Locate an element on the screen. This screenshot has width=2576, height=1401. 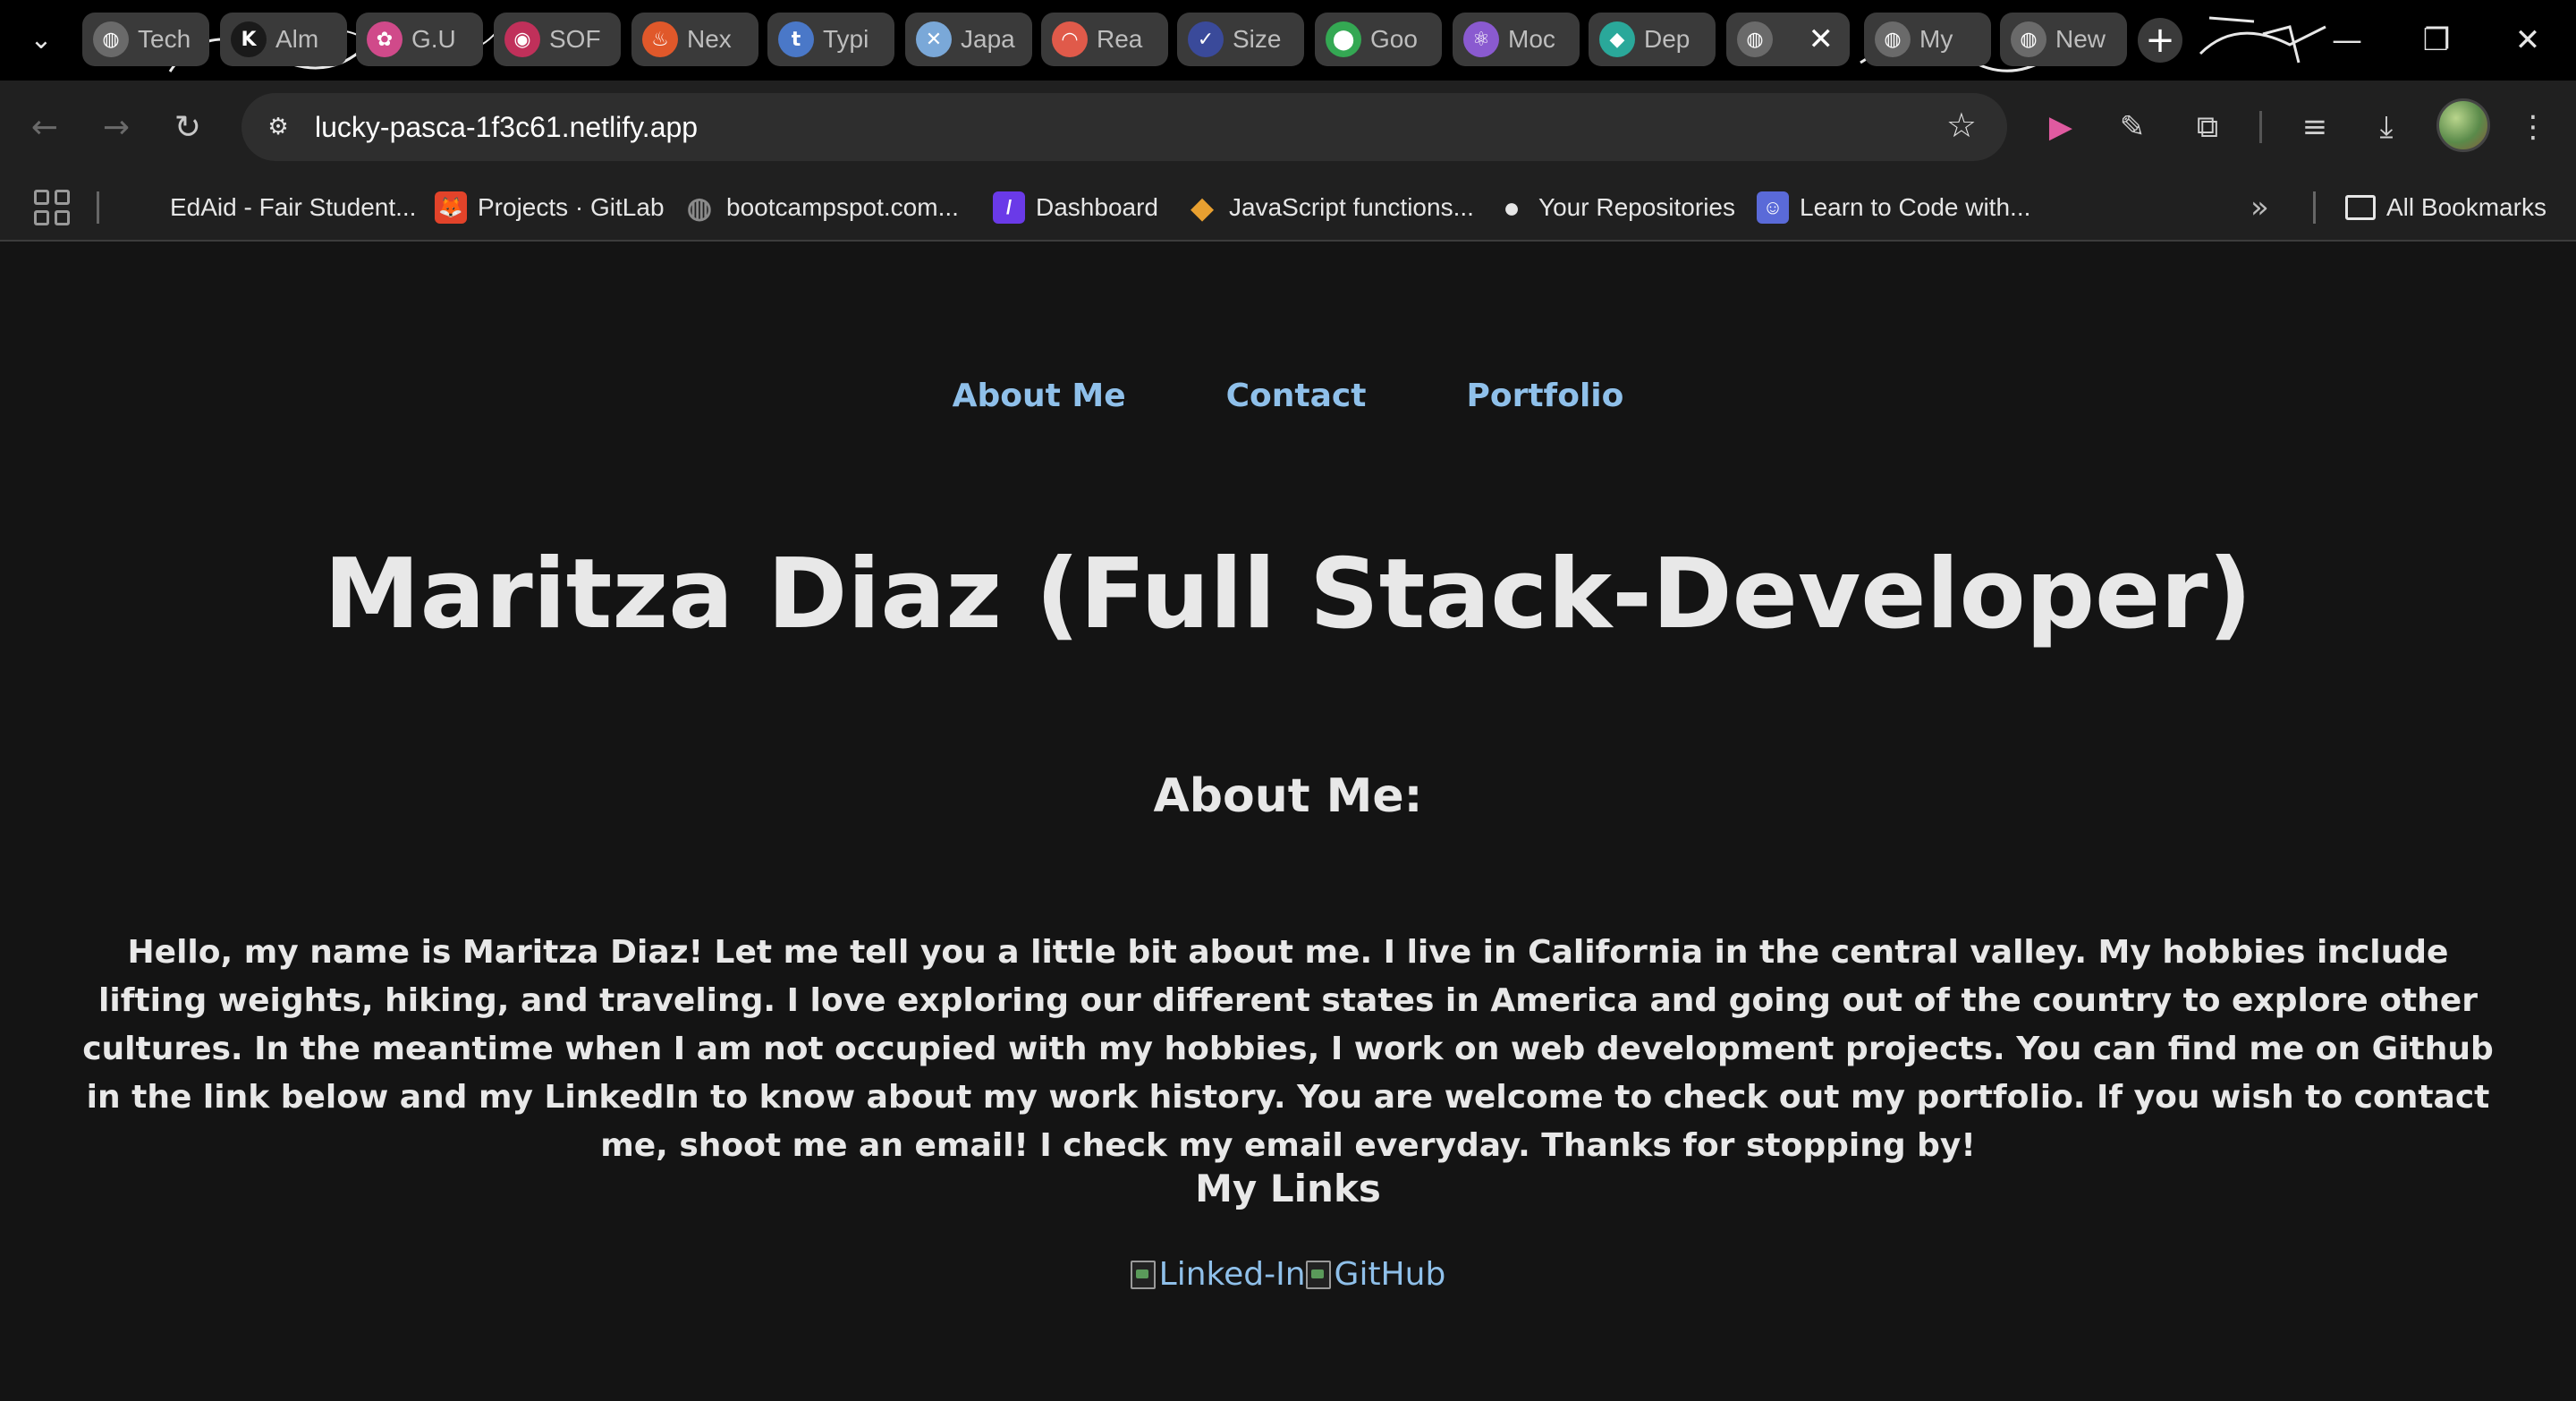
tab-title: Alm is located at coordinates (297, 39).